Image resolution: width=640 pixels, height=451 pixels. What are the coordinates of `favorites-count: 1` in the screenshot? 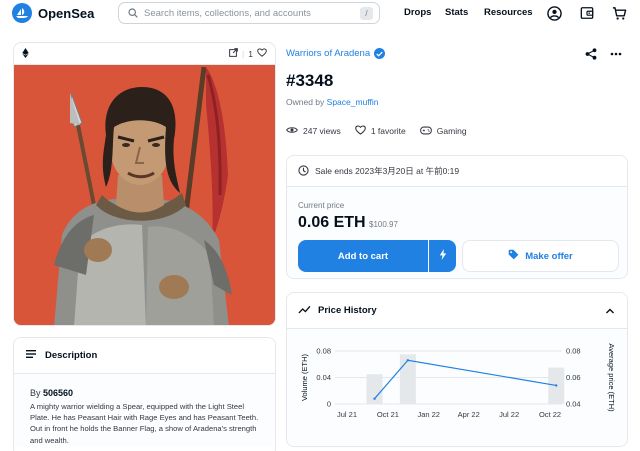 It's located at (250, 53).